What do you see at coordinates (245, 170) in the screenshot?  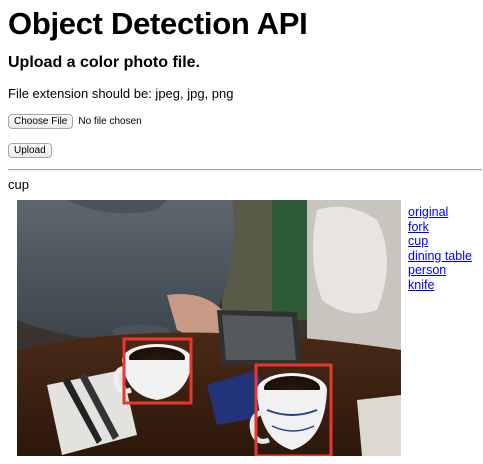 I see `divider` at bounding box center [245, 170].